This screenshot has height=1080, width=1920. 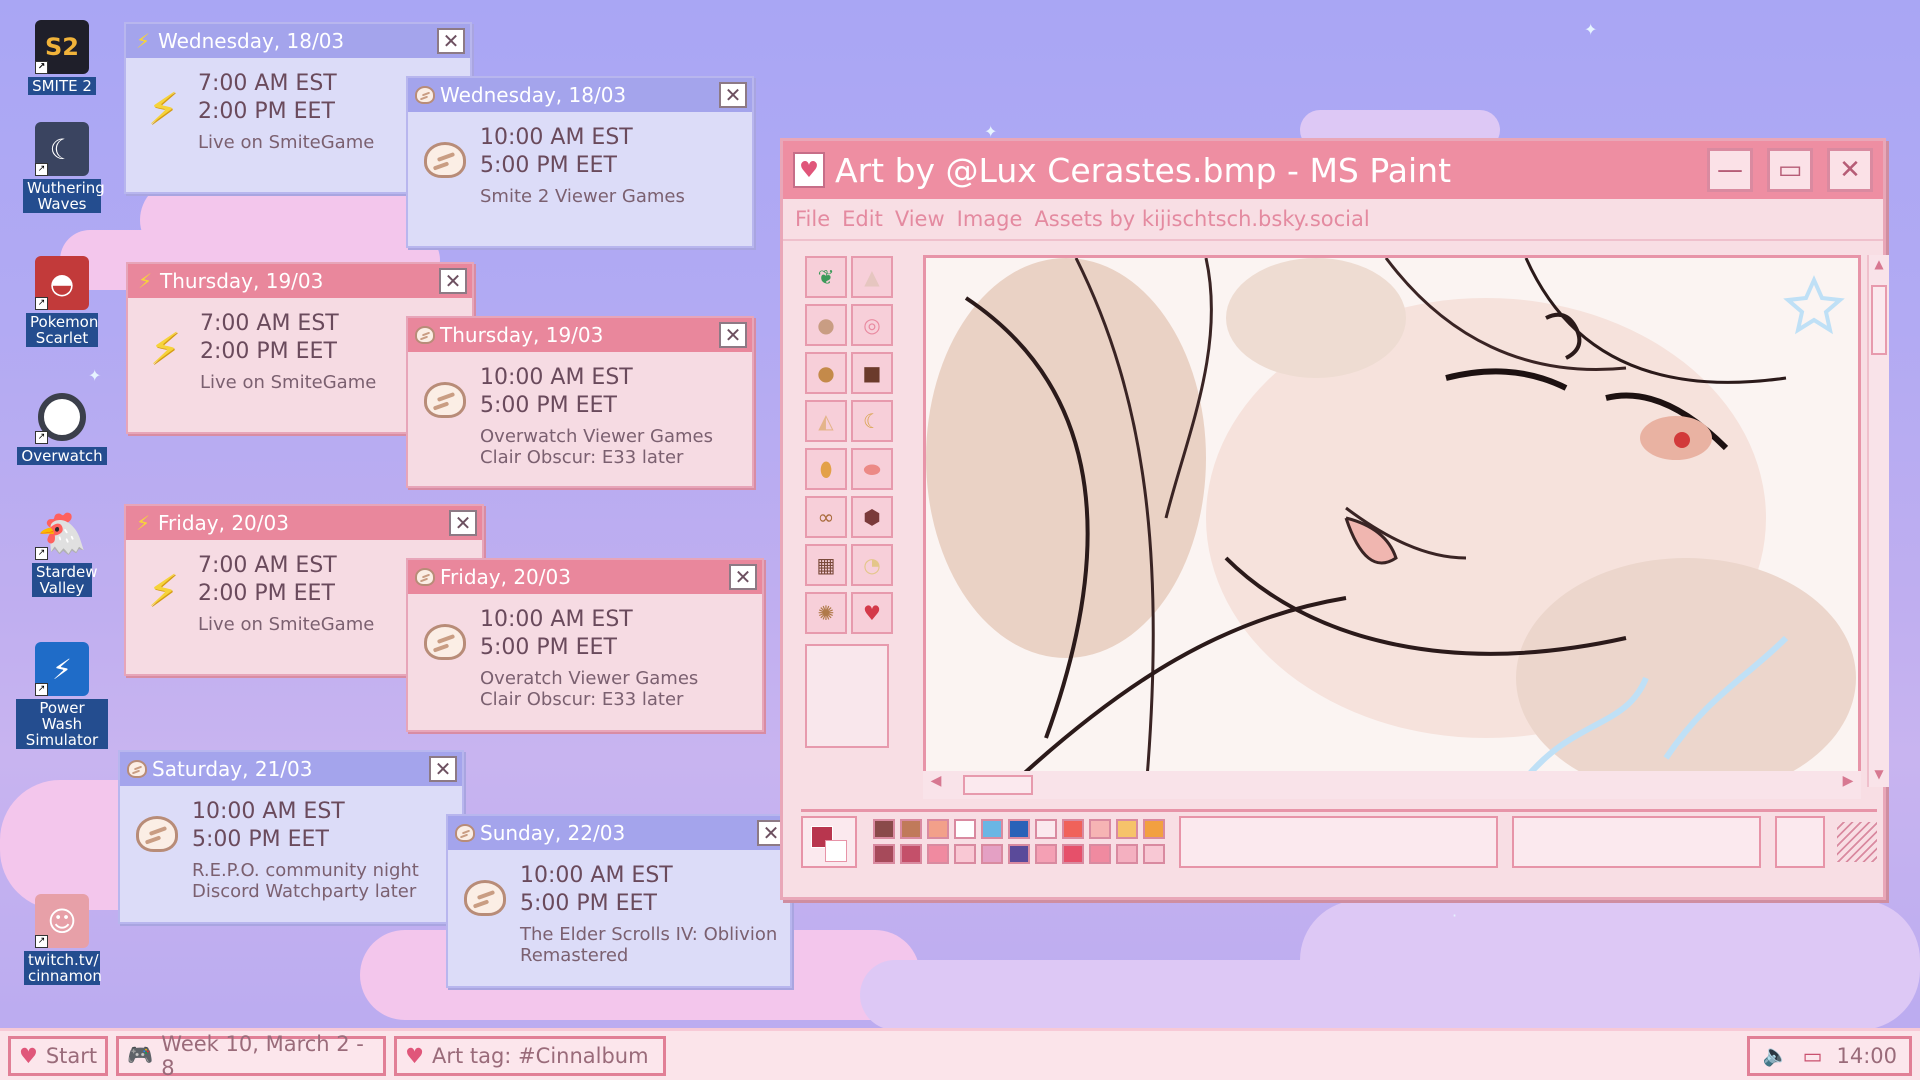 What do you see at coordinates (62, 695) in the screenshot?
I see `desktop-icon-power-wash: ⚡ ↗ Power Wash Simulator` at bounding box center [62, 695].